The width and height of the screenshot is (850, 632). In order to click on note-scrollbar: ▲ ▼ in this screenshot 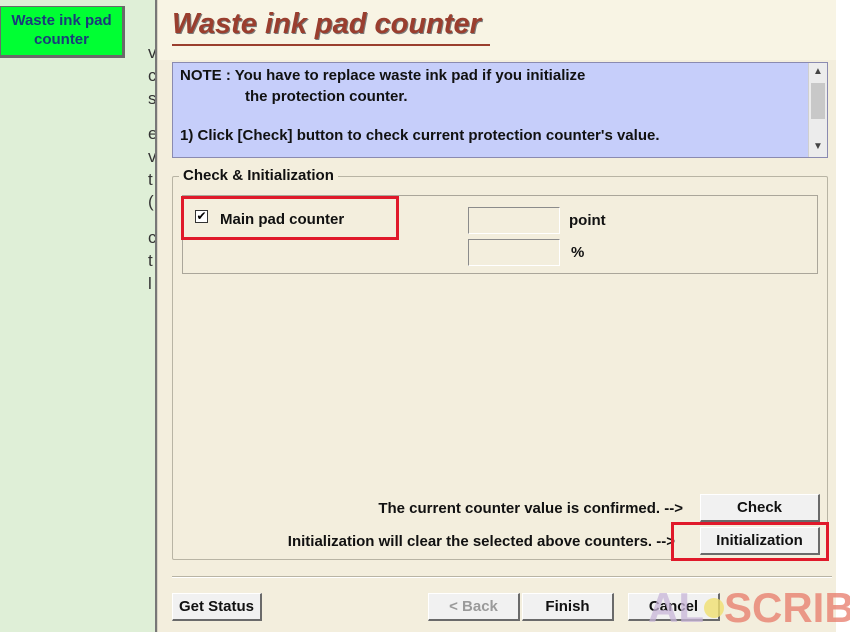, I will do `click(817, 110)`.